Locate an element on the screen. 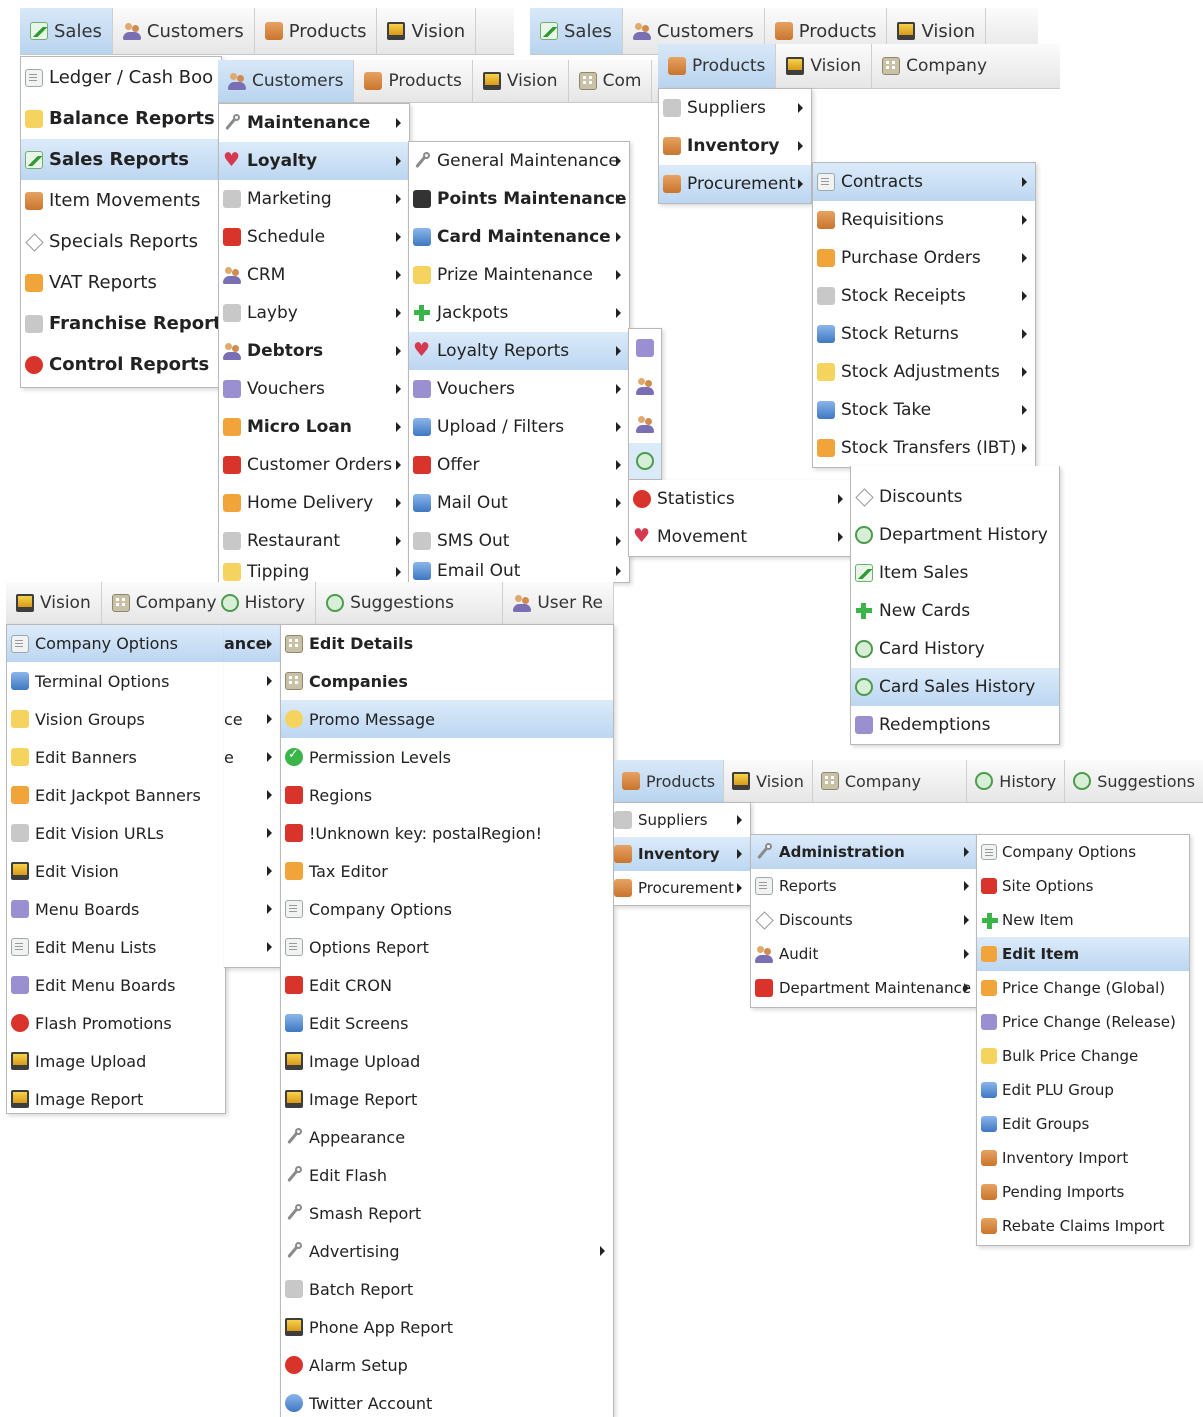 Image resolution: width=1203 pixels, height=1417 pixels. menu-item-marketing: Marketing is located at coordinates (314, 199).